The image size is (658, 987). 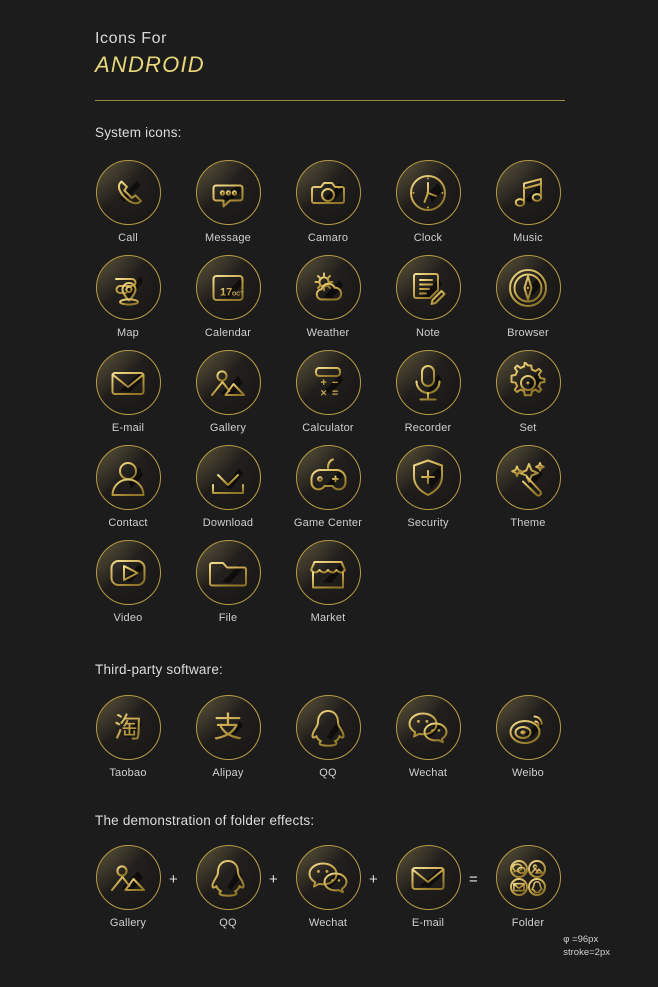 I want to click on gear-icon-circle, so click(x=528, y=382).